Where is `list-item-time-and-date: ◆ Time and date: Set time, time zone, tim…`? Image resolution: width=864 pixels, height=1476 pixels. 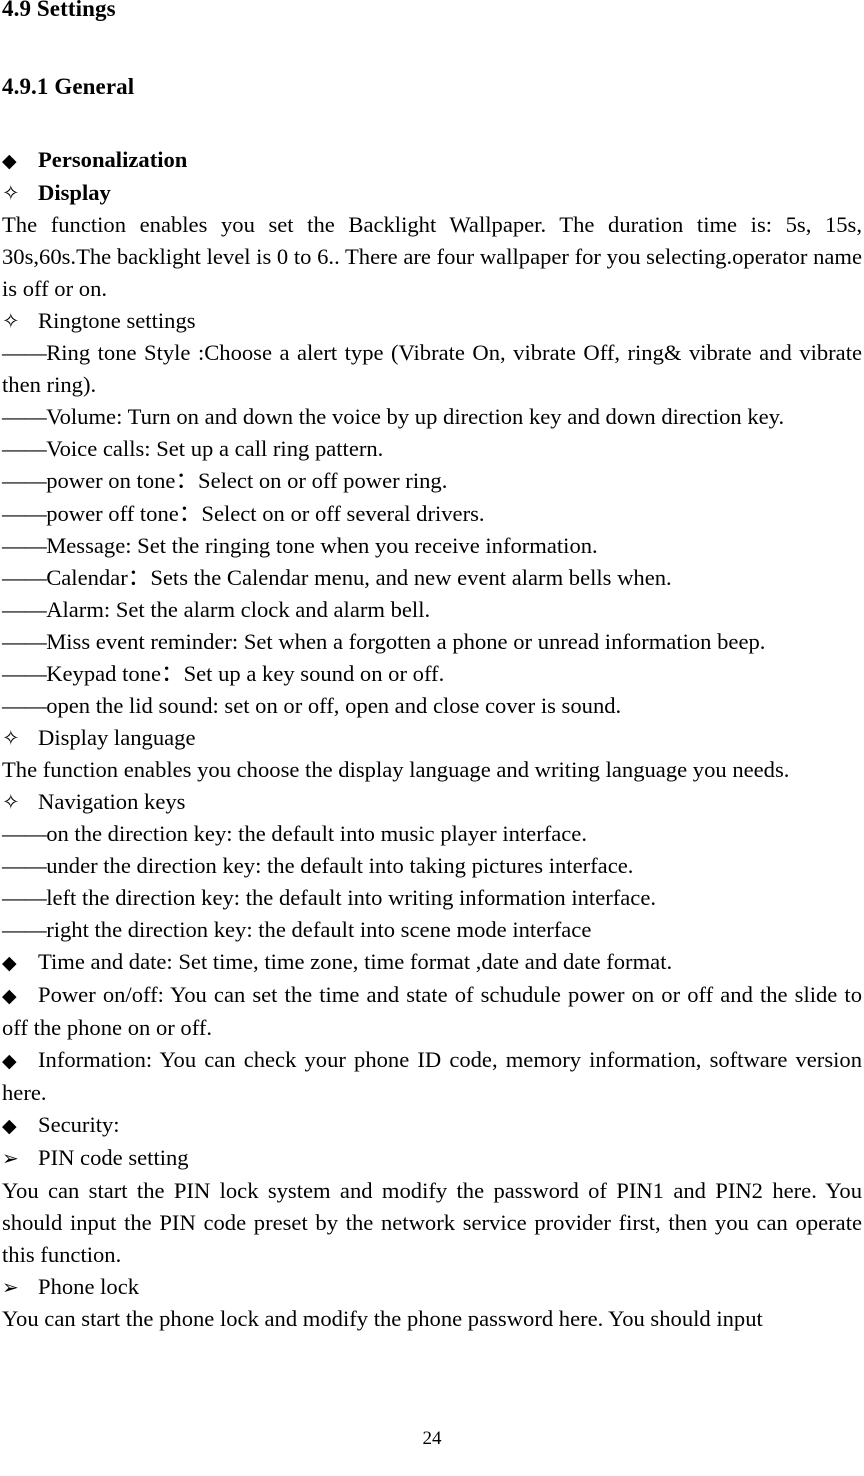
list-item-time-and-date: ◆ Time and date: Set time, time zone, tim… is located at coordinates (432, 962).